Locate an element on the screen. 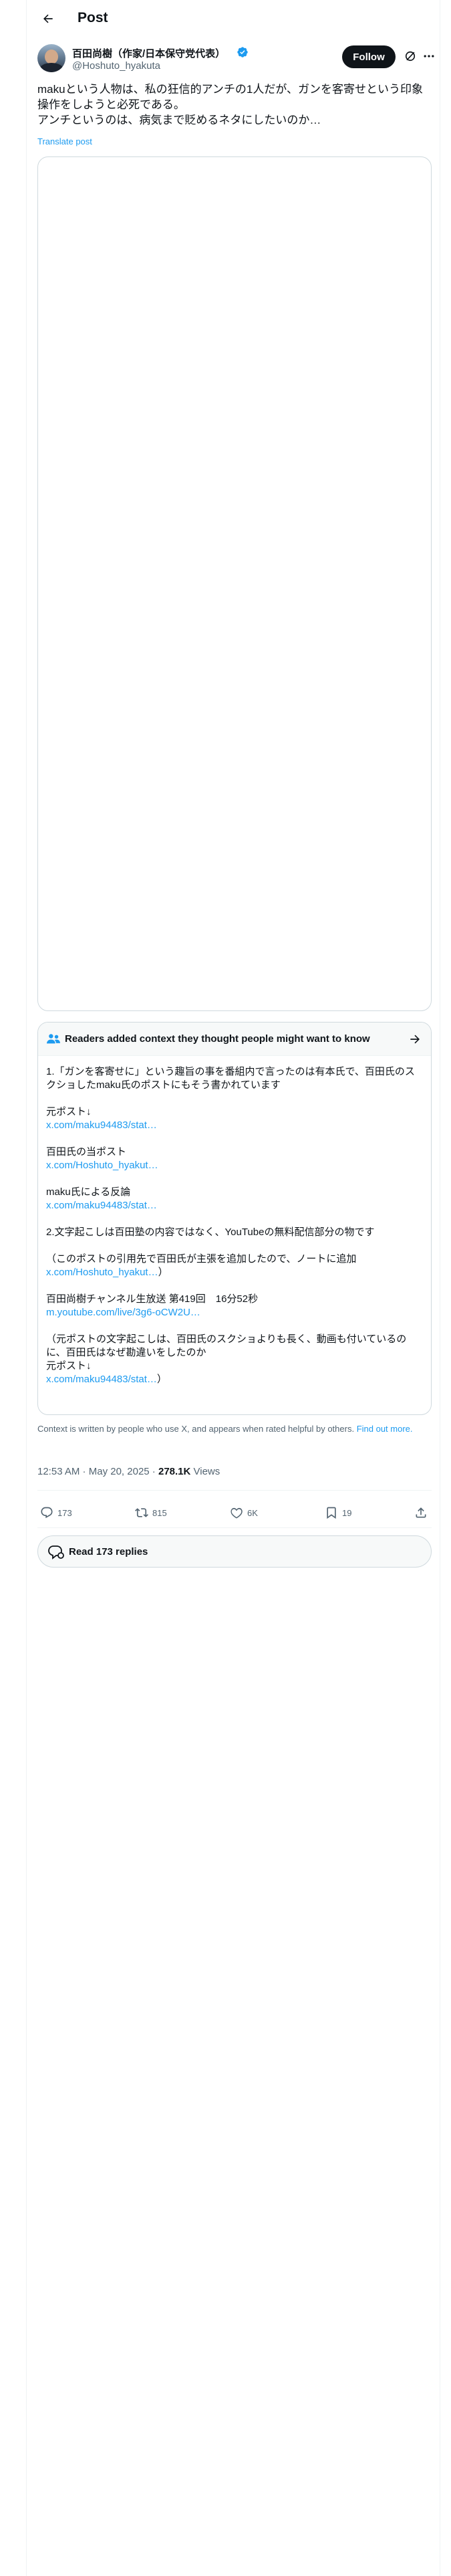 The height and width of the screenshot is (2576, 451). note-text-line: （このポストの引用先で百田氏が主張を追加したので、ノートに追加 is located at coordinates (234, 1259).